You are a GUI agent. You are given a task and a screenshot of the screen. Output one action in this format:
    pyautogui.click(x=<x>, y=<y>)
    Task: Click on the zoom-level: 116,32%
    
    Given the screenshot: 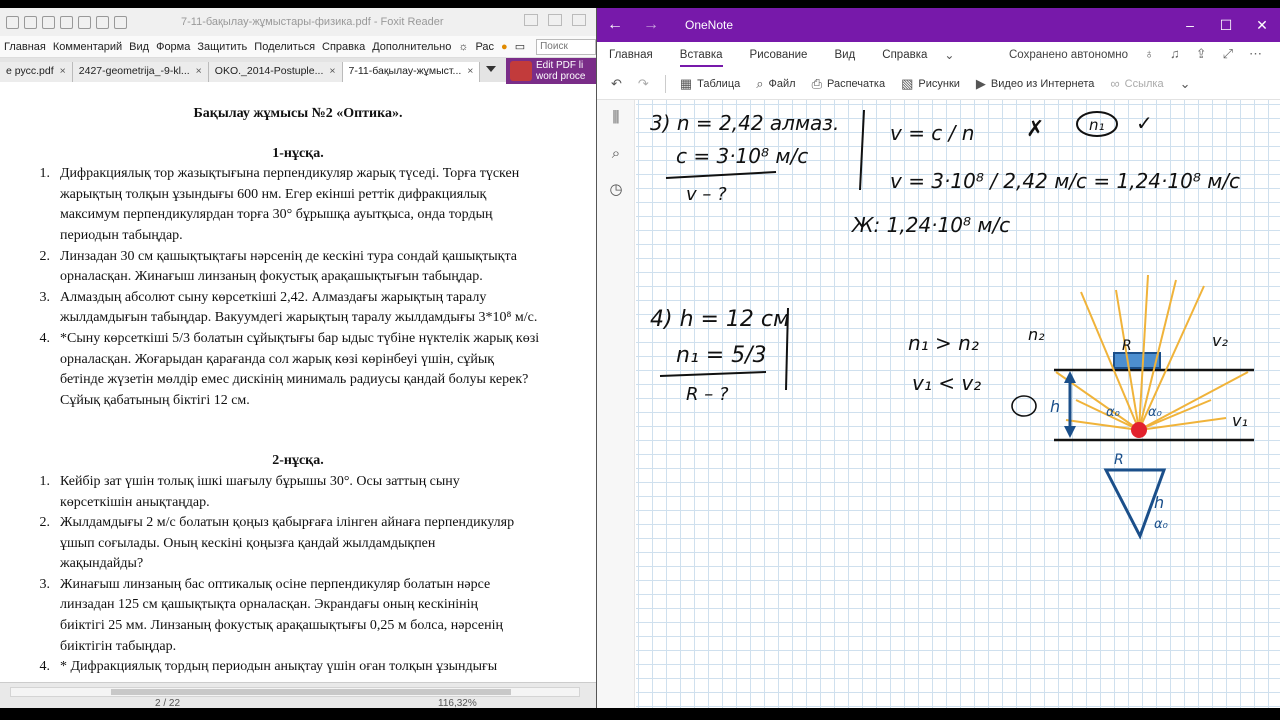 What is the action you would take?
    pyautogui.click(x=457, y=703)
    